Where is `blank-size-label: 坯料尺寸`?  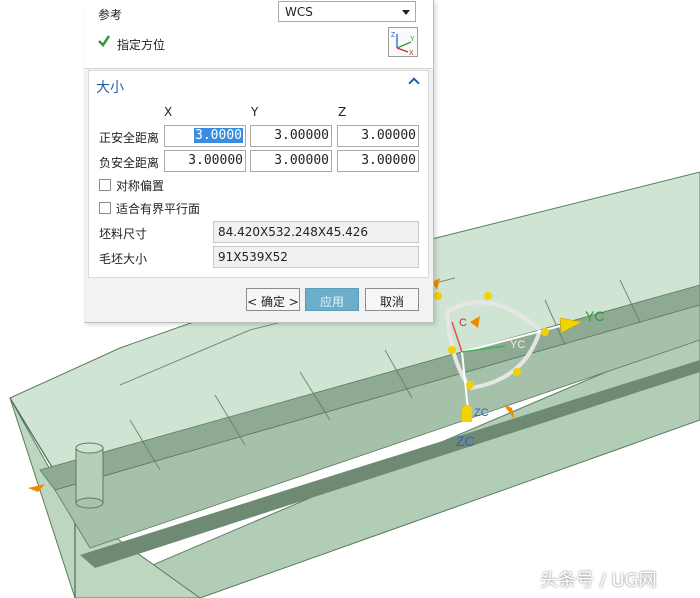
blank-size-label: 坯料尺寸 is located at coordinates (123, 234).